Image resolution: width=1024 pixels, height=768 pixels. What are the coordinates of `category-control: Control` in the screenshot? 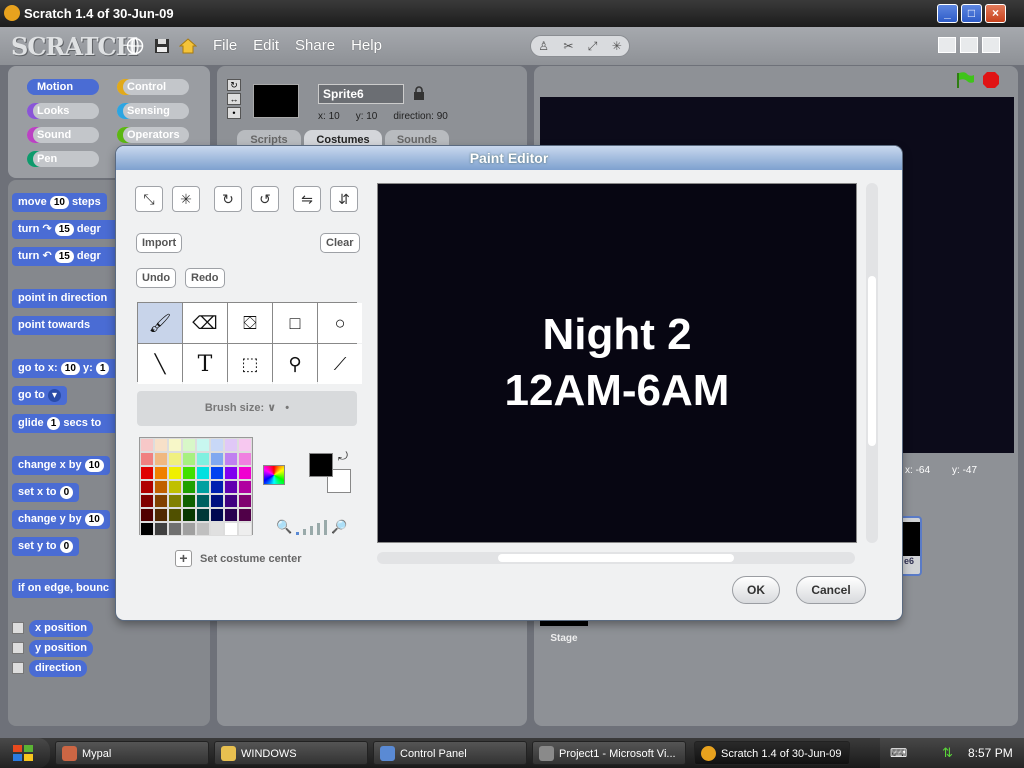 It's located at (153, 87).